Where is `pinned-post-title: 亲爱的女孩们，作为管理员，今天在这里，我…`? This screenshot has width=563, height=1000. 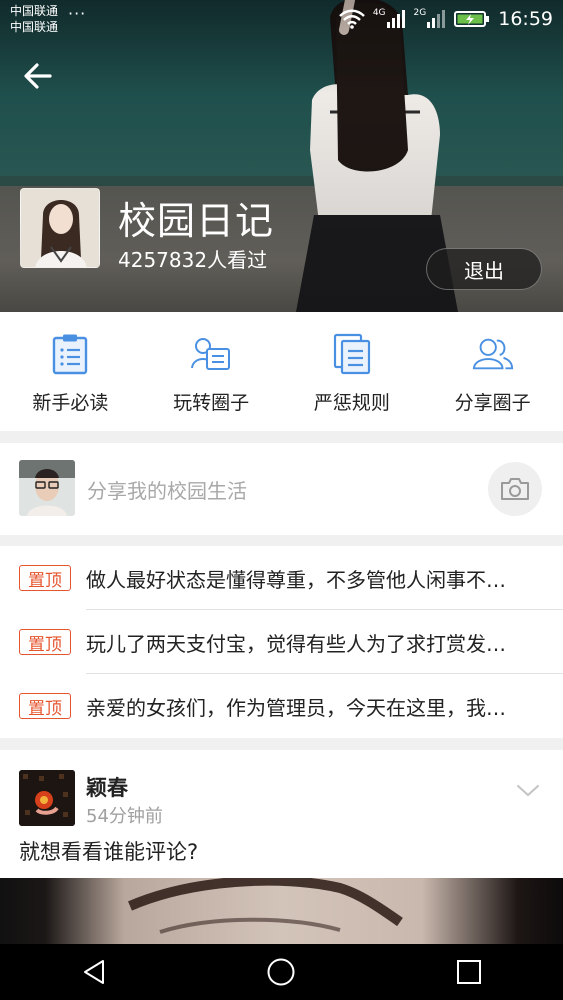
pinned-post-title: 亲爱的女孩们，作为管理员，今天在这里，我… is located at coordinates (296, 708).